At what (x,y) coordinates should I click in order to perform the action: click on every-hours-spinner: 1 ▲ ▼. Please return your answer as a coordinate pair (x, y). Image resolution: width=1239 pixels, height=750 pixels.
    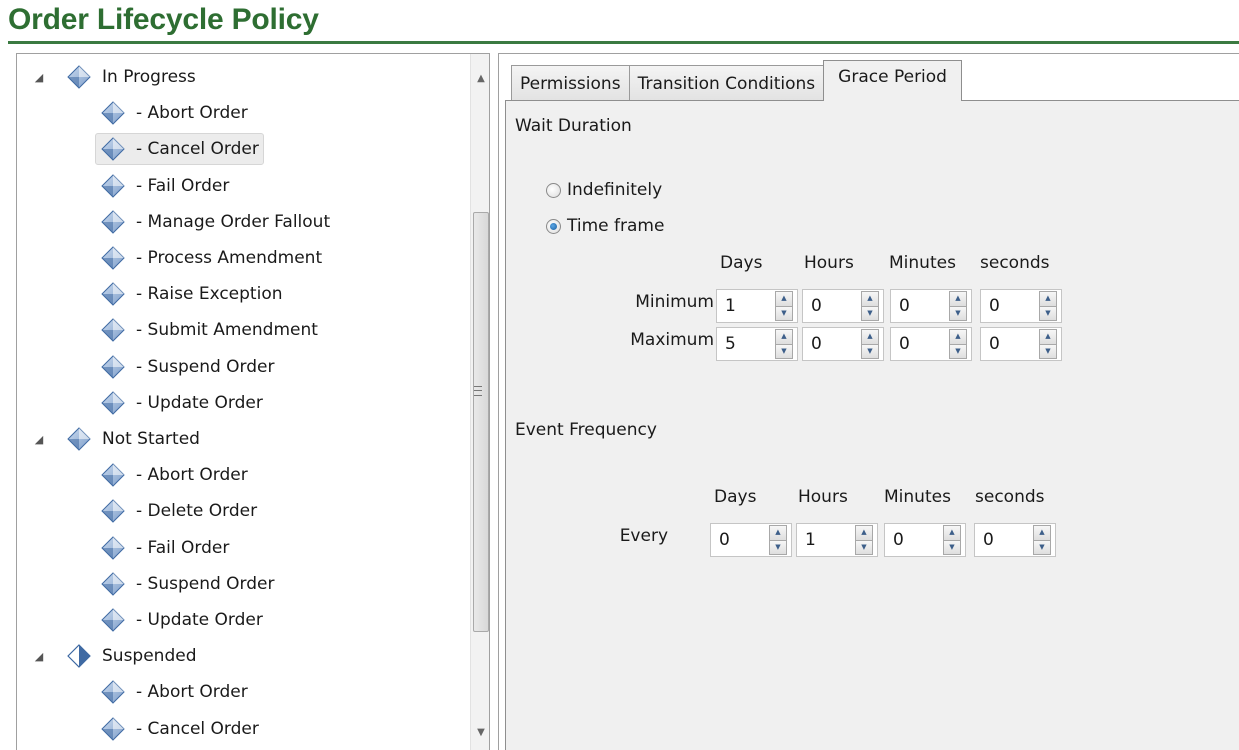
    Looking at the image, I should click on (837, 540).